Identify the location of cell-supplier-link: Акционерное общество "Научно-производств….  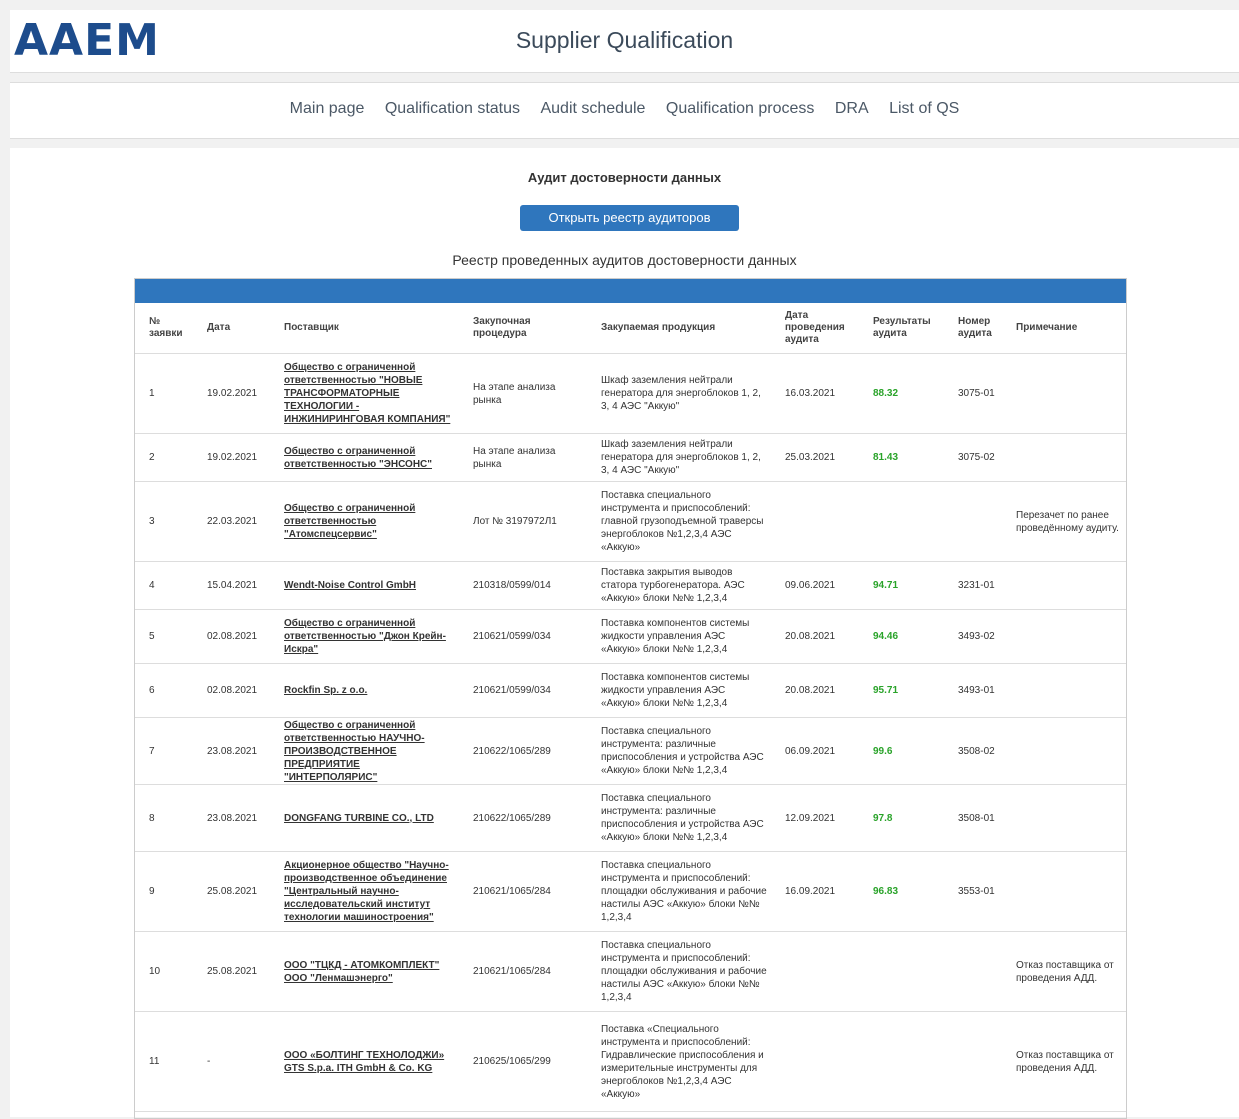
(364, 891).